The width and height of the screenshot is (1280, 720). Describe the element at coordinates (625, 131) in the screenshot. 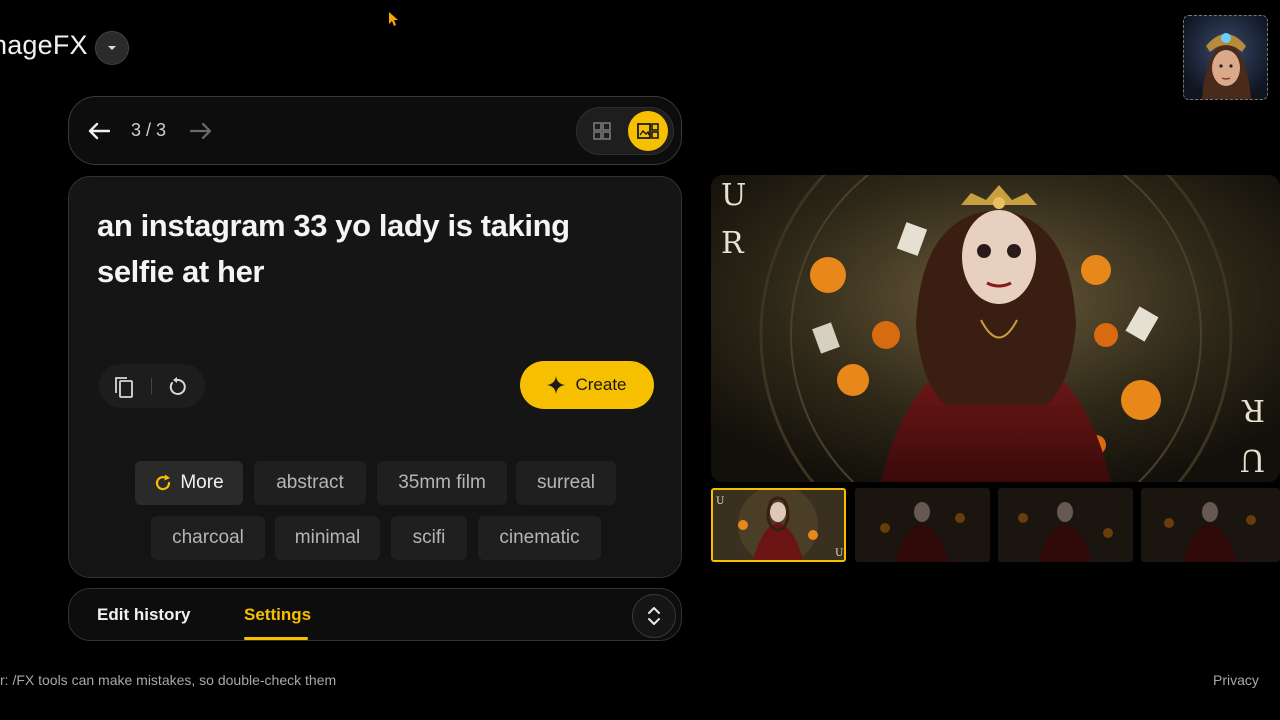

I see `view-toggle` at that location.